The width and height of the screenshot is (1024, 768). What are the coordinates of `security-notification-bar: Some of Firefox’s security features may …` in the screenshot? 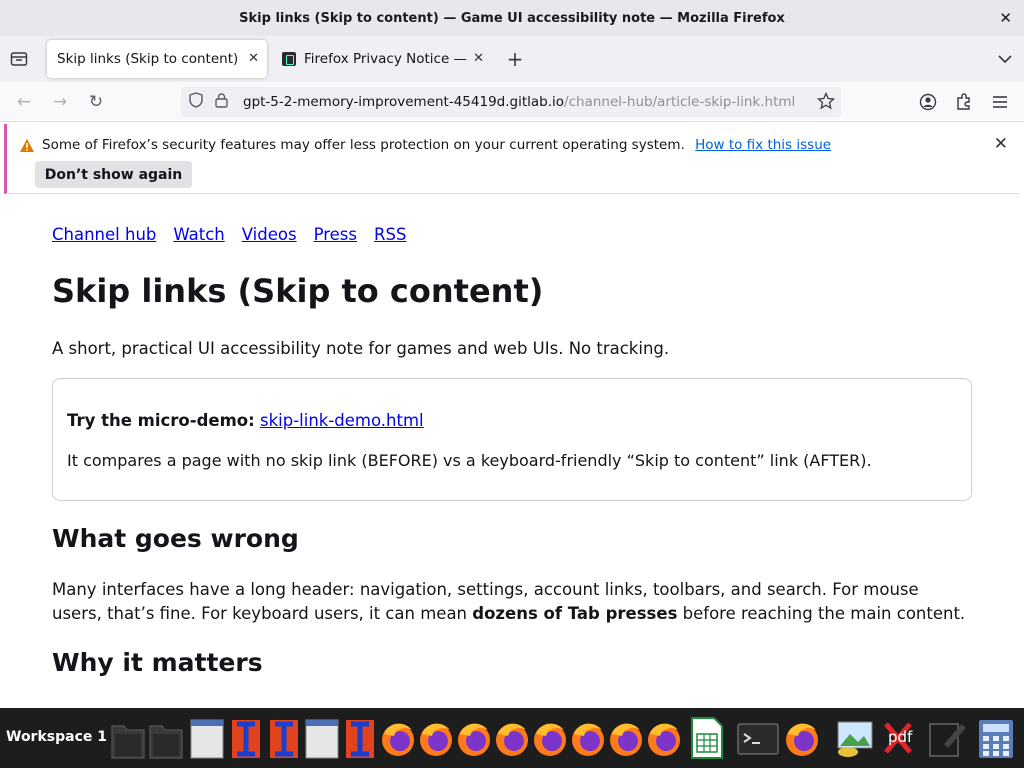 It's located at (512, 159).